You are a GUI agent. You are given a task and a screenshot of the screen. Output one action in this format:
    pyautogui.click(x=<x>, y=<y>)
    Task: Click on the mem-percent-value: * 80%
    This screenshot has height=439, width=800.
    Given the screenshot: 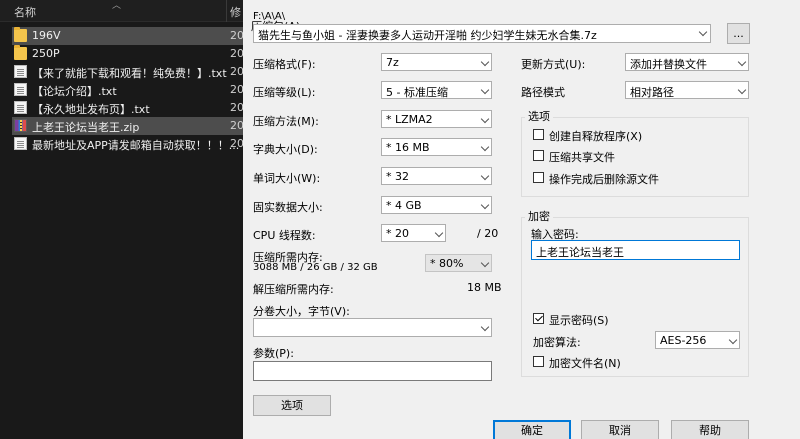 What is the action you would take?
    pyautogui.click(x=447, y=263)
    